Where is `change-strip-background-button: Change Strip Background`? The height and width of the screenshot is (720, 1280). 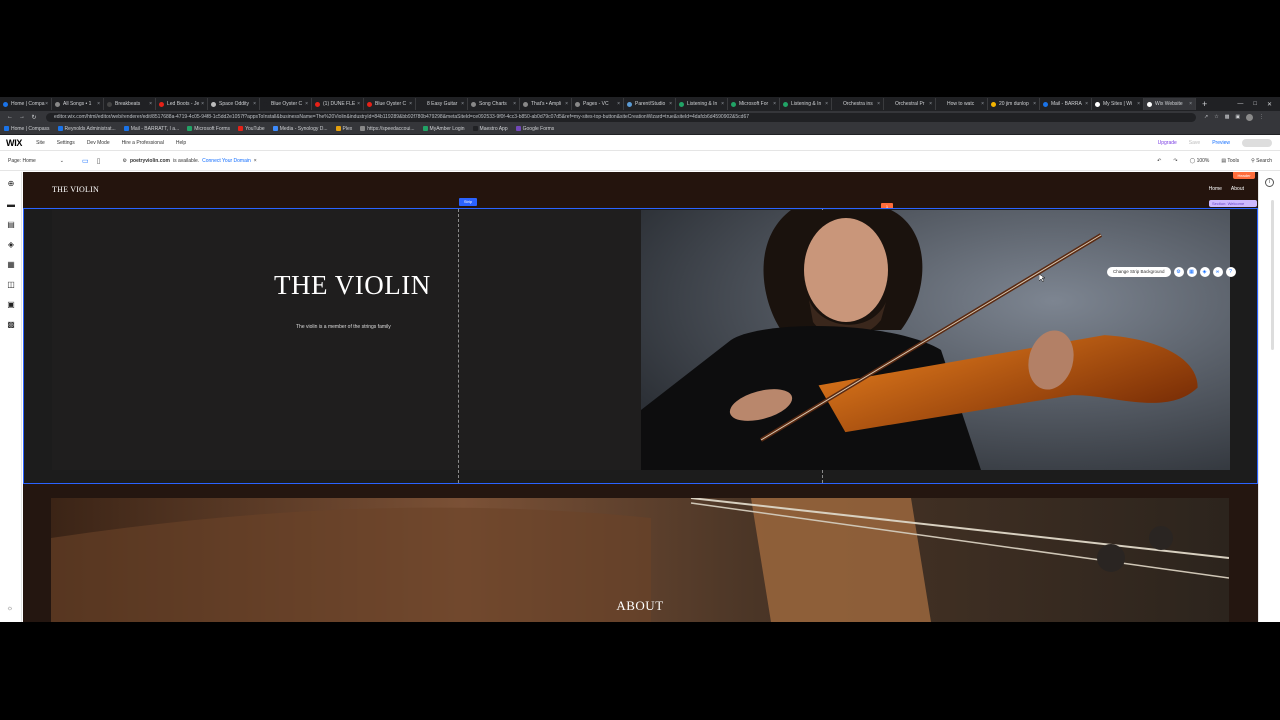 change-strip-background-button: Change Strip Background is located at coordinates (1139, 272).